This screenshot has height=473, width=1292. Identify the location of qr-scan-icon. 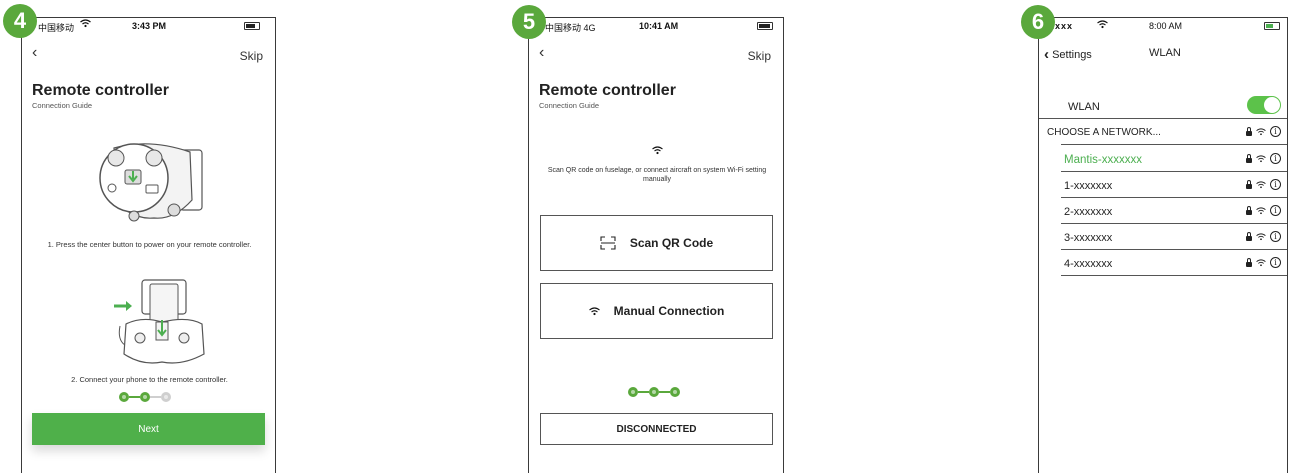
(608, 243).